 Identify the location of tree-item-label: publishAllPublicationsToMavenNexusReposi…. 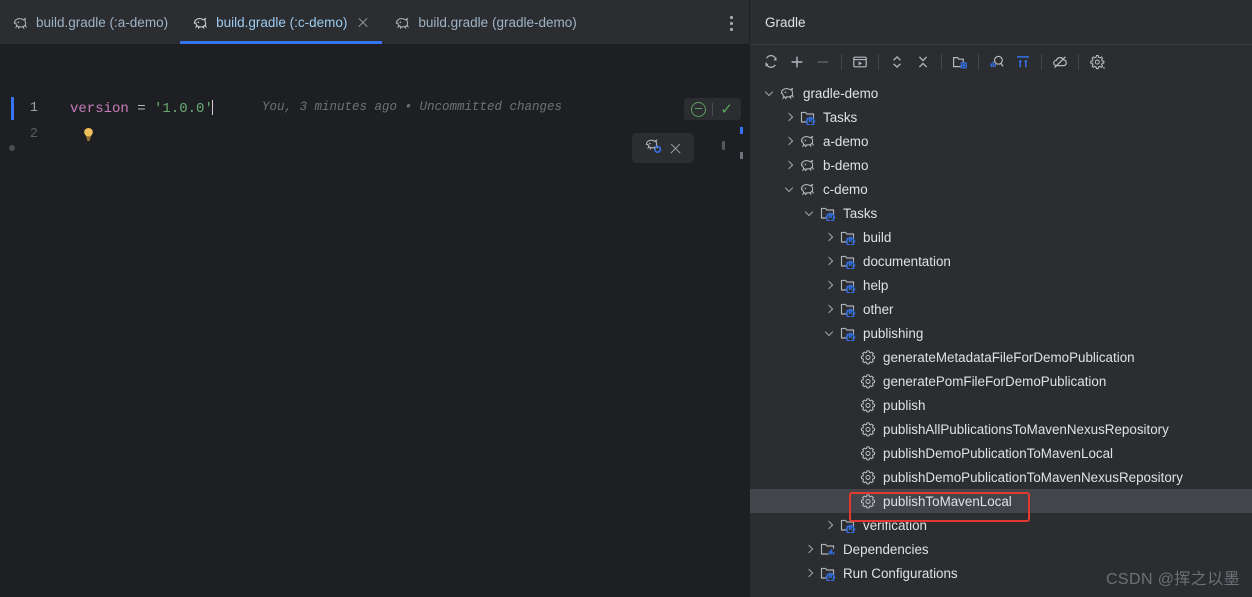
(1026, 429).